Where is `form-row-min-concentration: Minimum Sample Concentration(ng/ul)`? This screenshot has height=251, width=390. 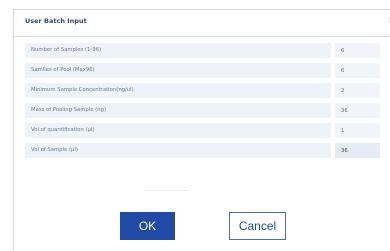
form-row-min-concentration: Minimum Sample Concentration(ng/ul) is located at coordinates (202, 90).